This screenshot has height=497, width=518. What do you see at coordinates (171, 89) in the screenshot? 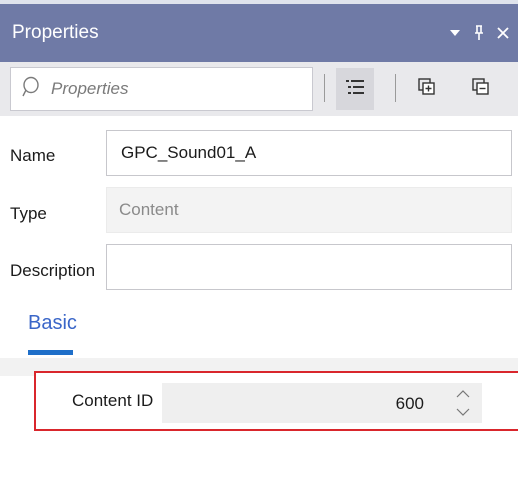
I see `search-input` at bounding box center [171, 89].